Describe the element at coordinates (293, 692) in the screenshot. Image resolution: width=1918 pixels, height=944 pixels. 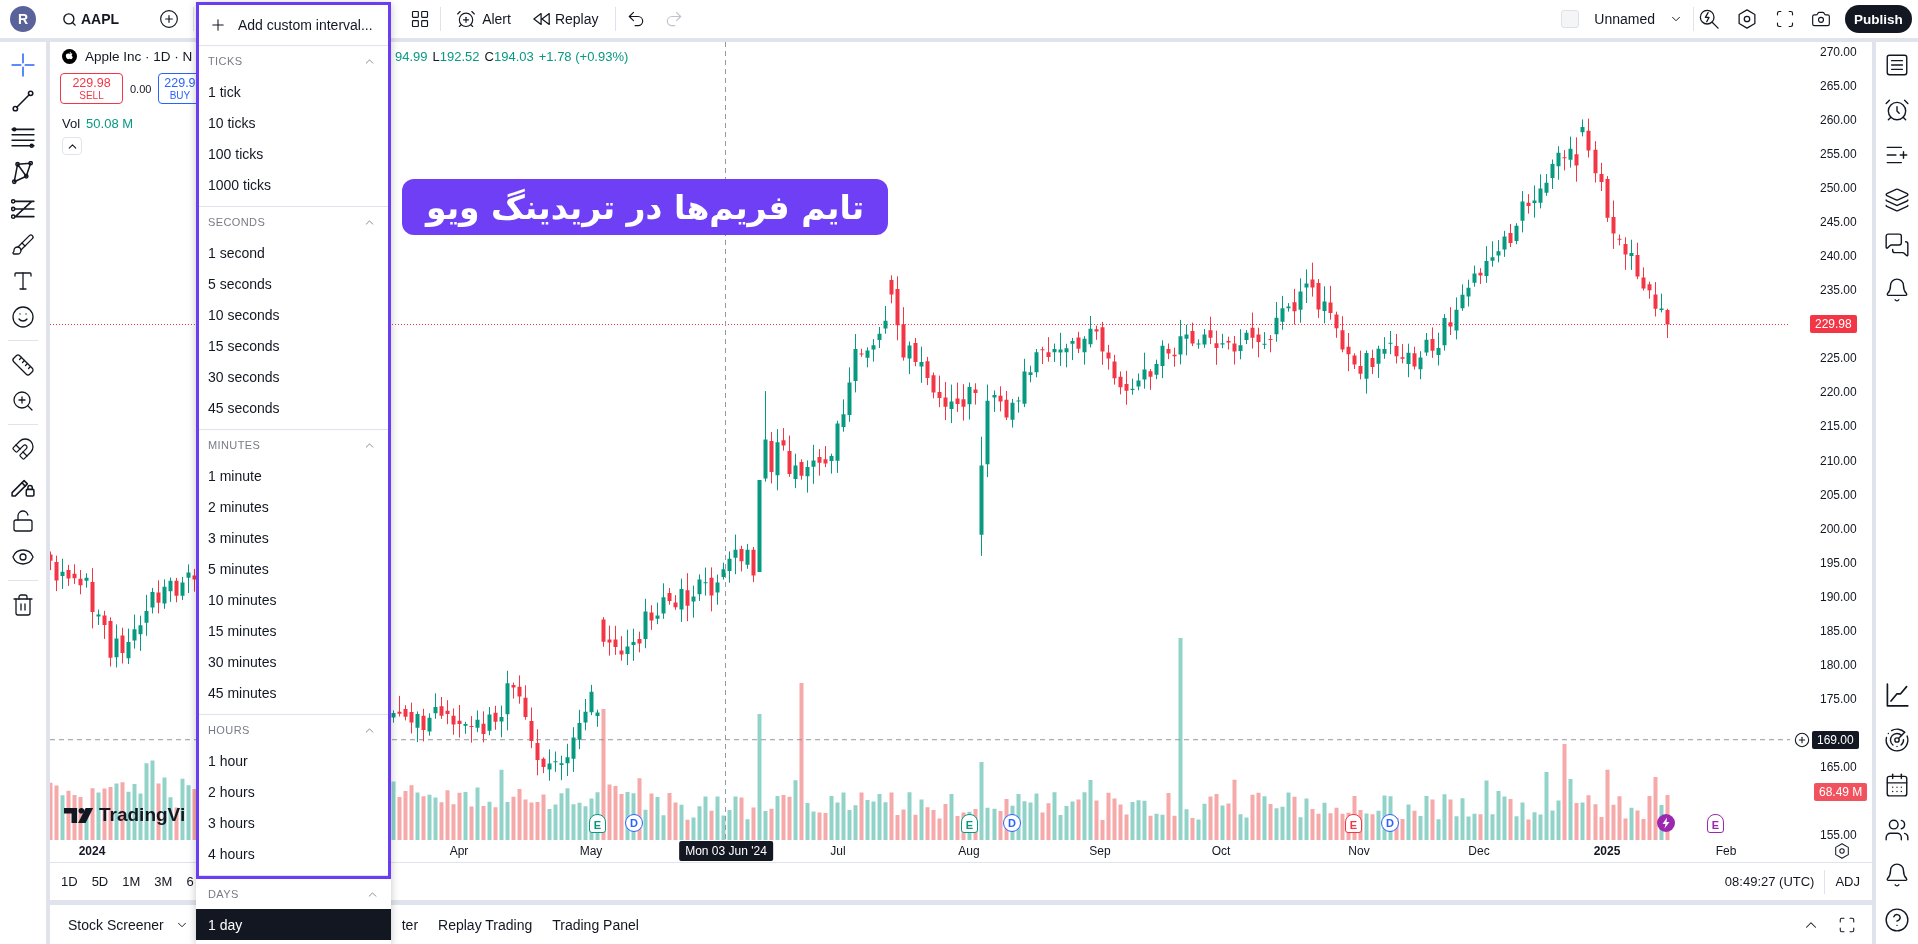
I see `interval-option: 45 minutes` at that location.